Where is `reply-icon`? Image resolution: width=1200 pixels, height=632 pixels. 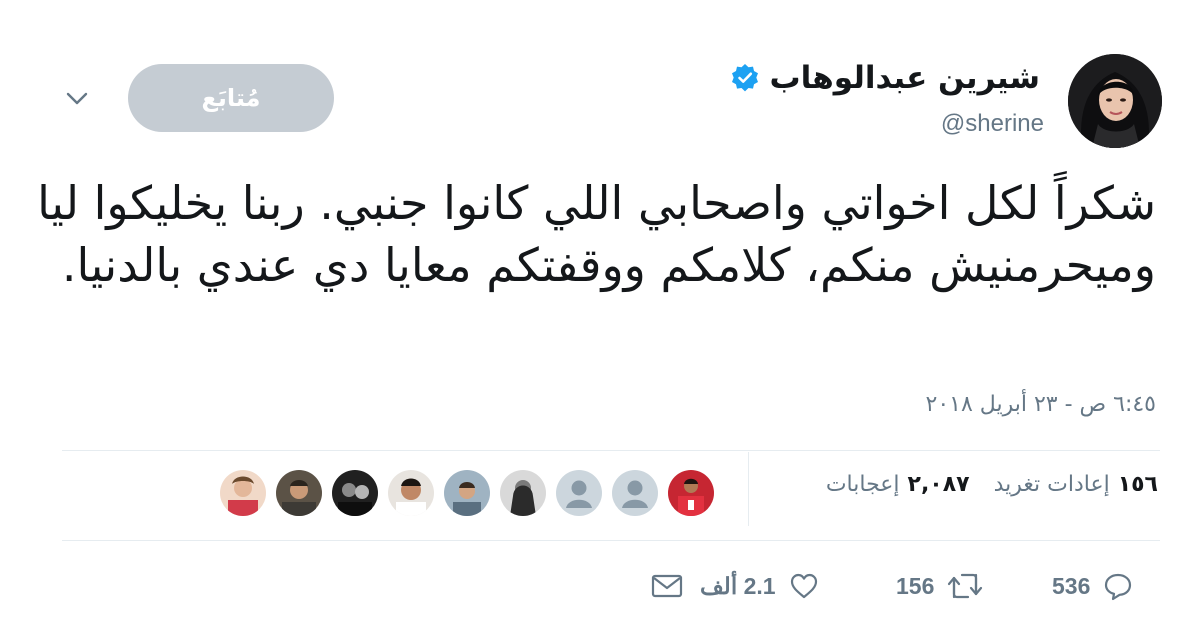 reply-icon is located at coordinates (1118, 586).